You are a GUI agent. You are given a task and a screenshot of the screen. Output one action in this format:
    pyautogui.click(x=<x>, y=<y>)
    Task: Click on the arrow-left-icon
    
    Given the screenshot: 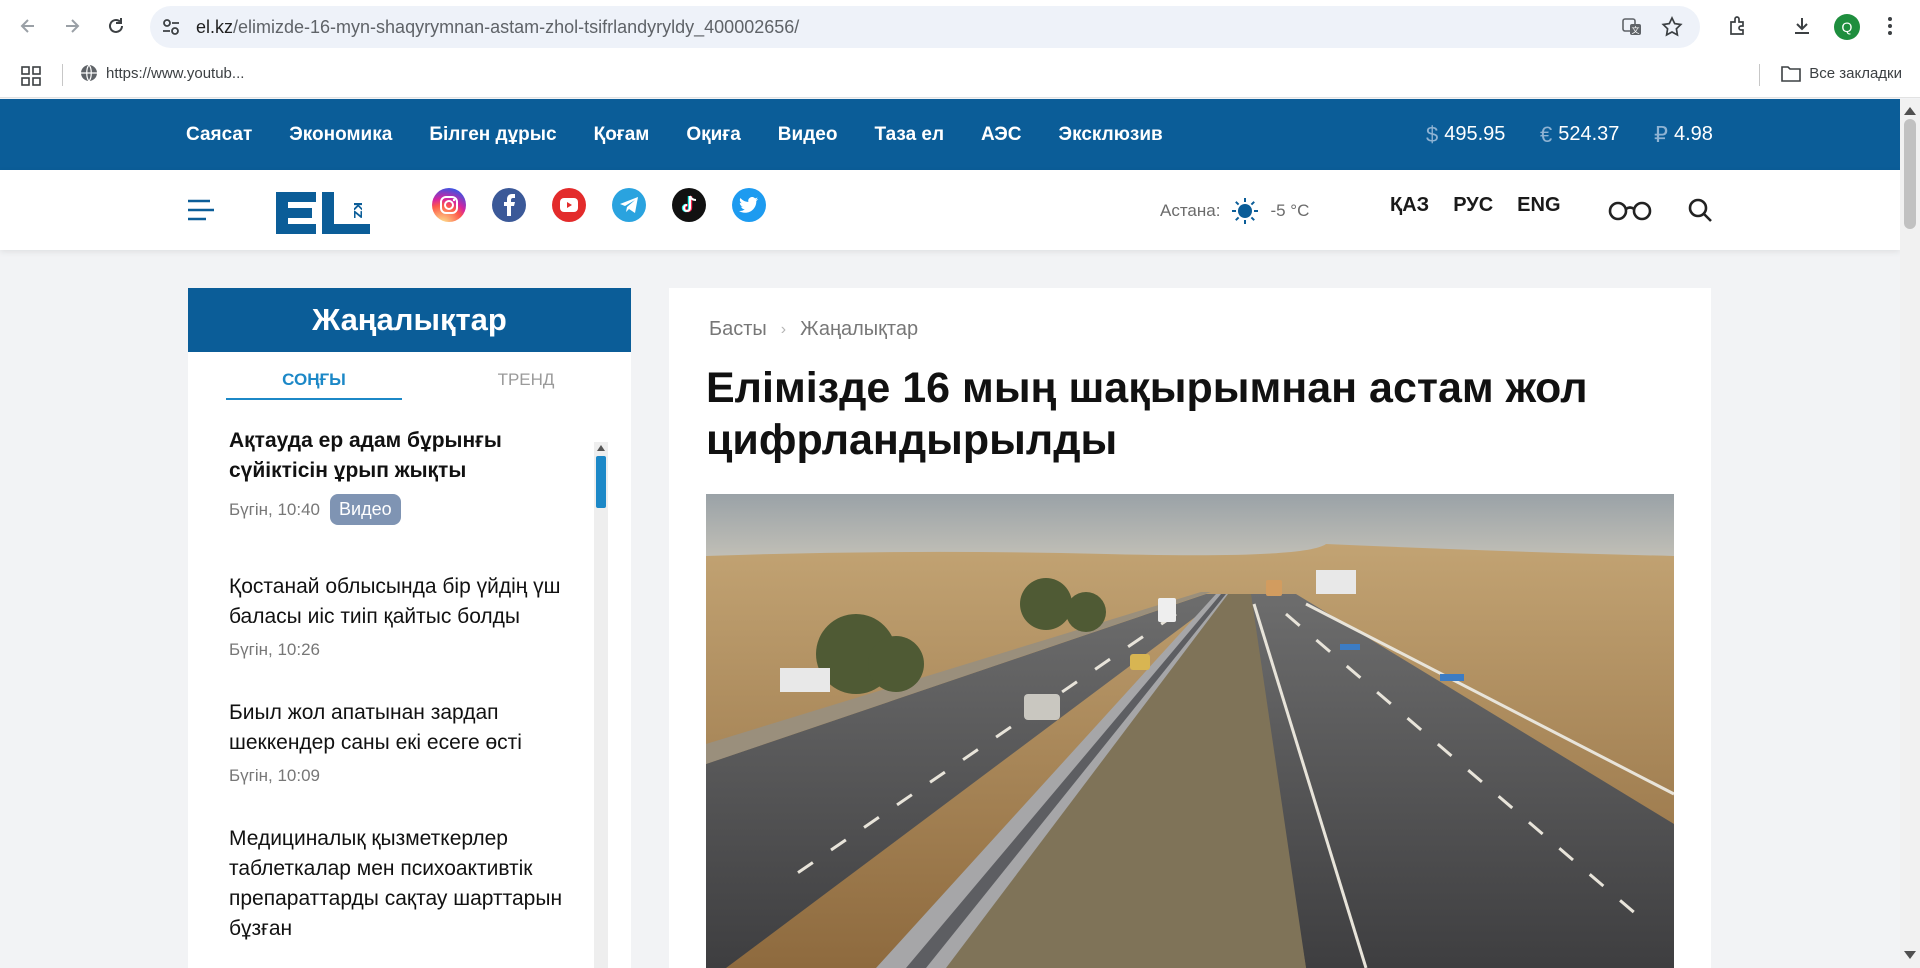 What is the action you would take?
    pyautogui.click(x=27, y=26)
    